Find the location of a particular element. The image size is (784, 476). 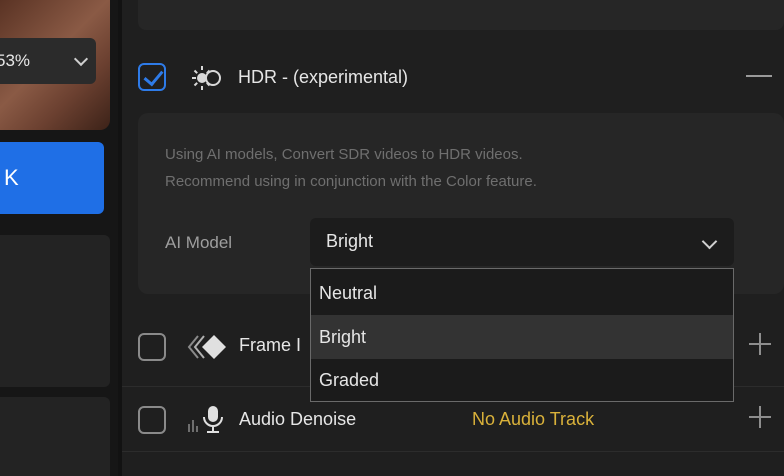

ai-model-option-graded: Graded is located at coordinates (522, 380).